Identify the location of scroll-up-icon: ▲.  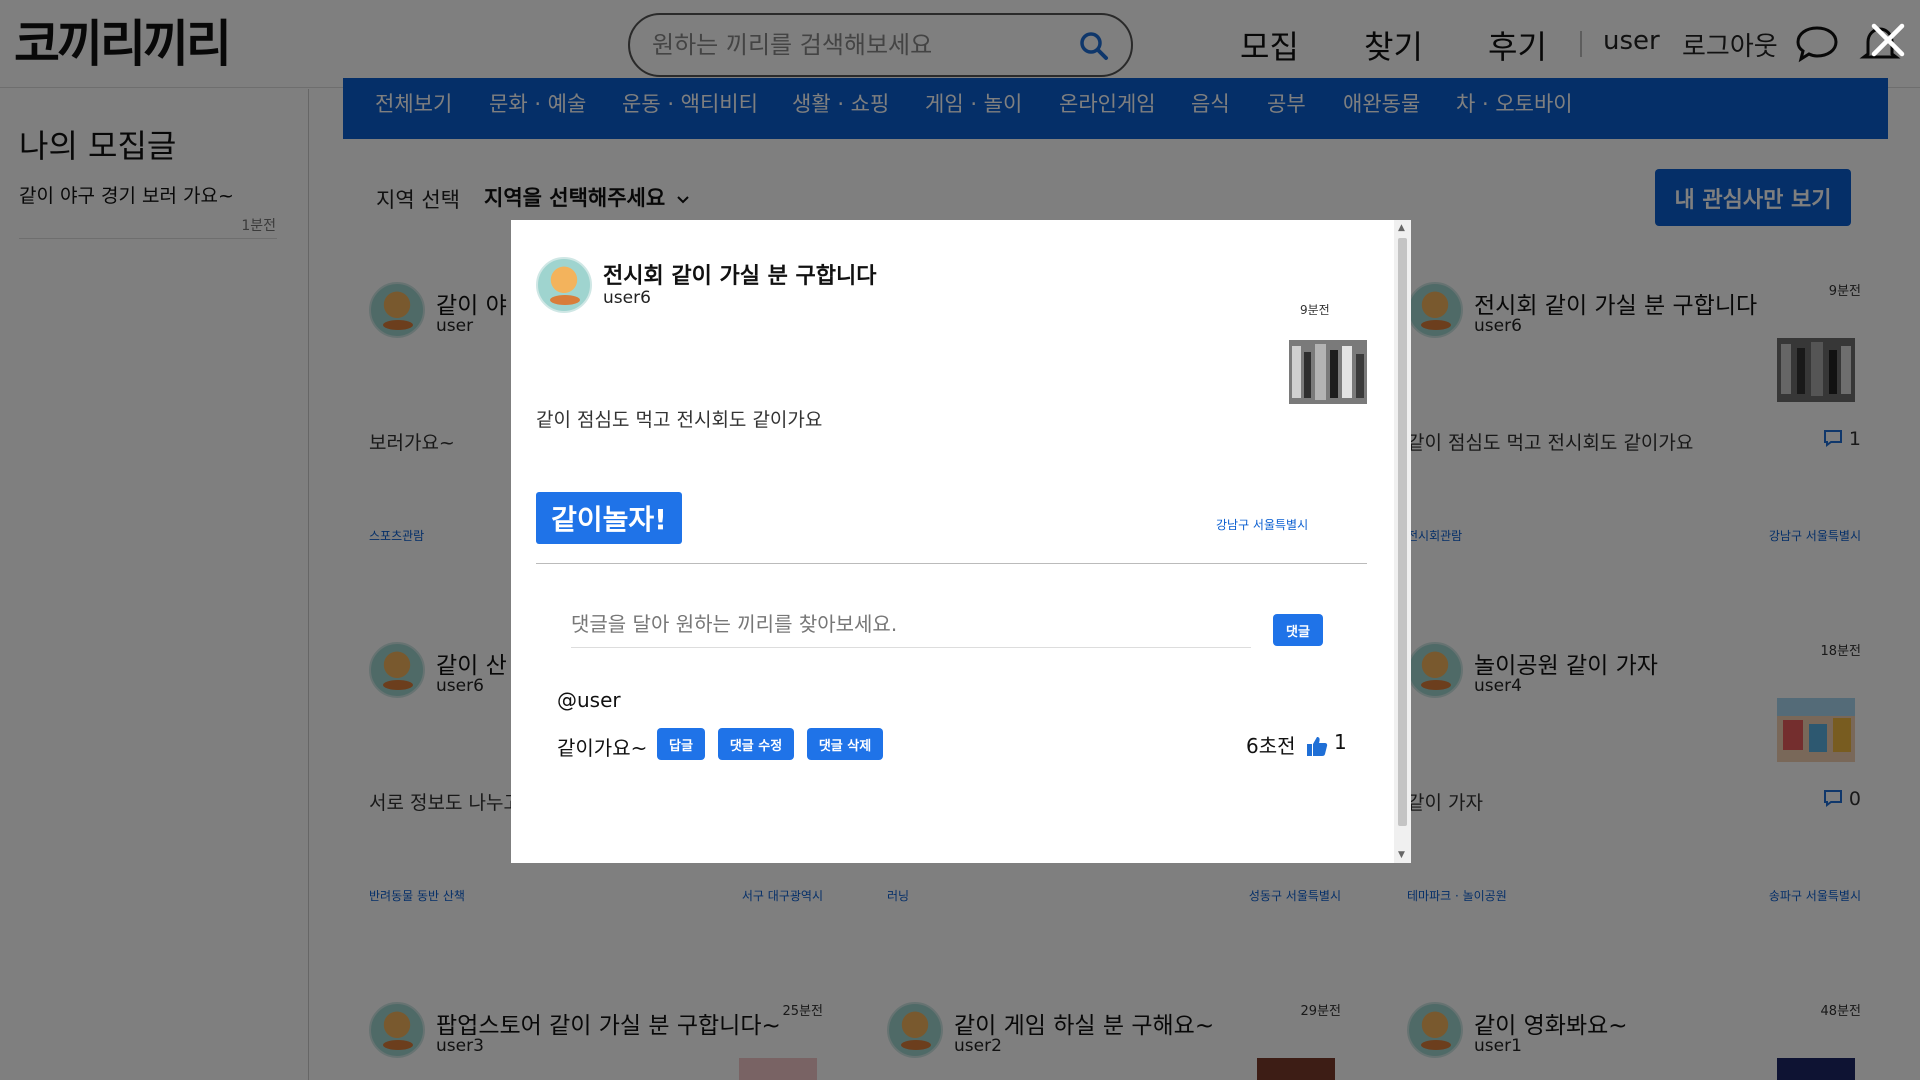
(1401, 228).